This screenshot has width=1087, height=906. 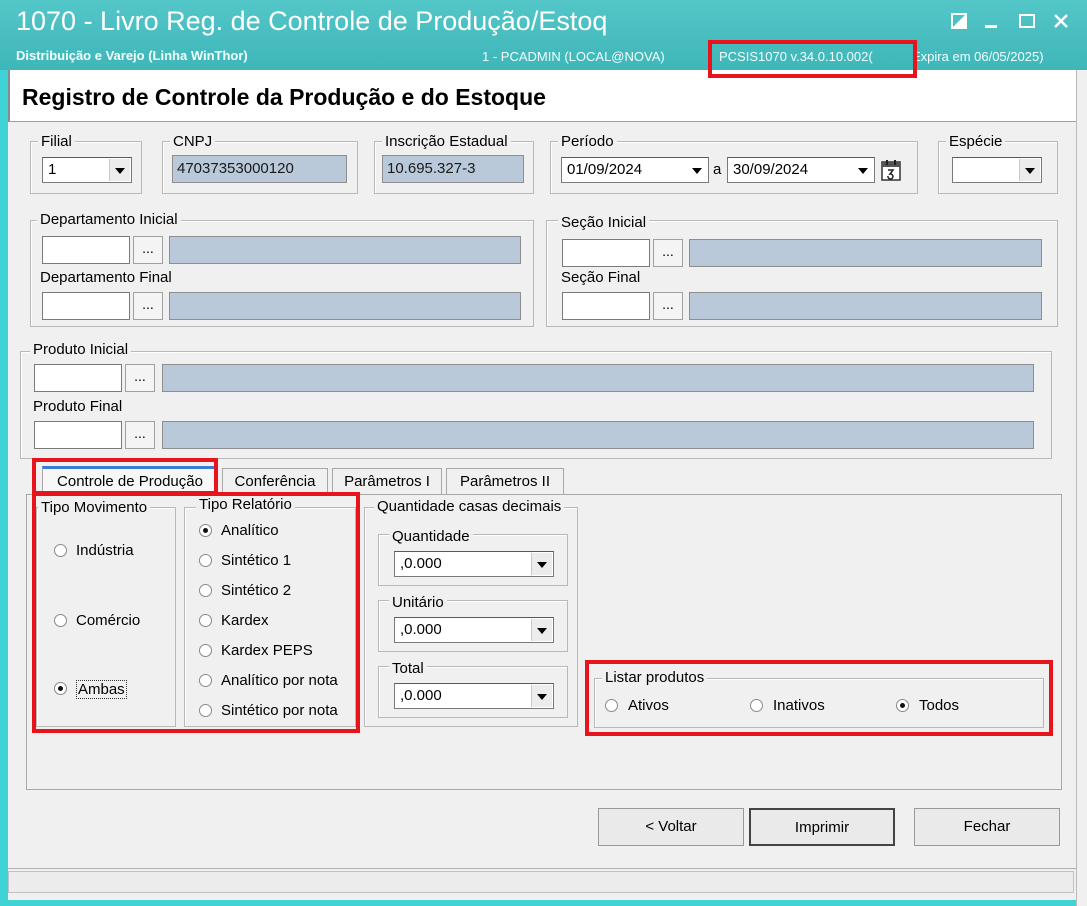 What do you see at coordinates (418, 602) in the screenshot?
I see `unitario-label: Unitário` at bounding box center [418, 602].